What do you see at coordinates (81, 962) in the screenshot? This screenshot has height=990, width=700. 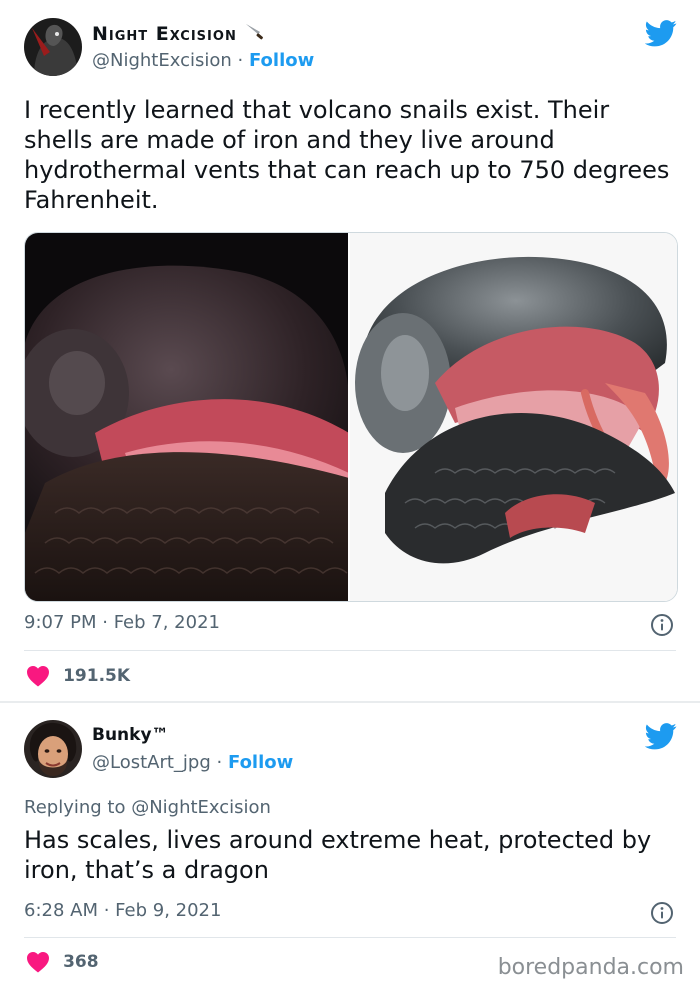 I see `like-count-value: 368` at bounding box center [81, 962].